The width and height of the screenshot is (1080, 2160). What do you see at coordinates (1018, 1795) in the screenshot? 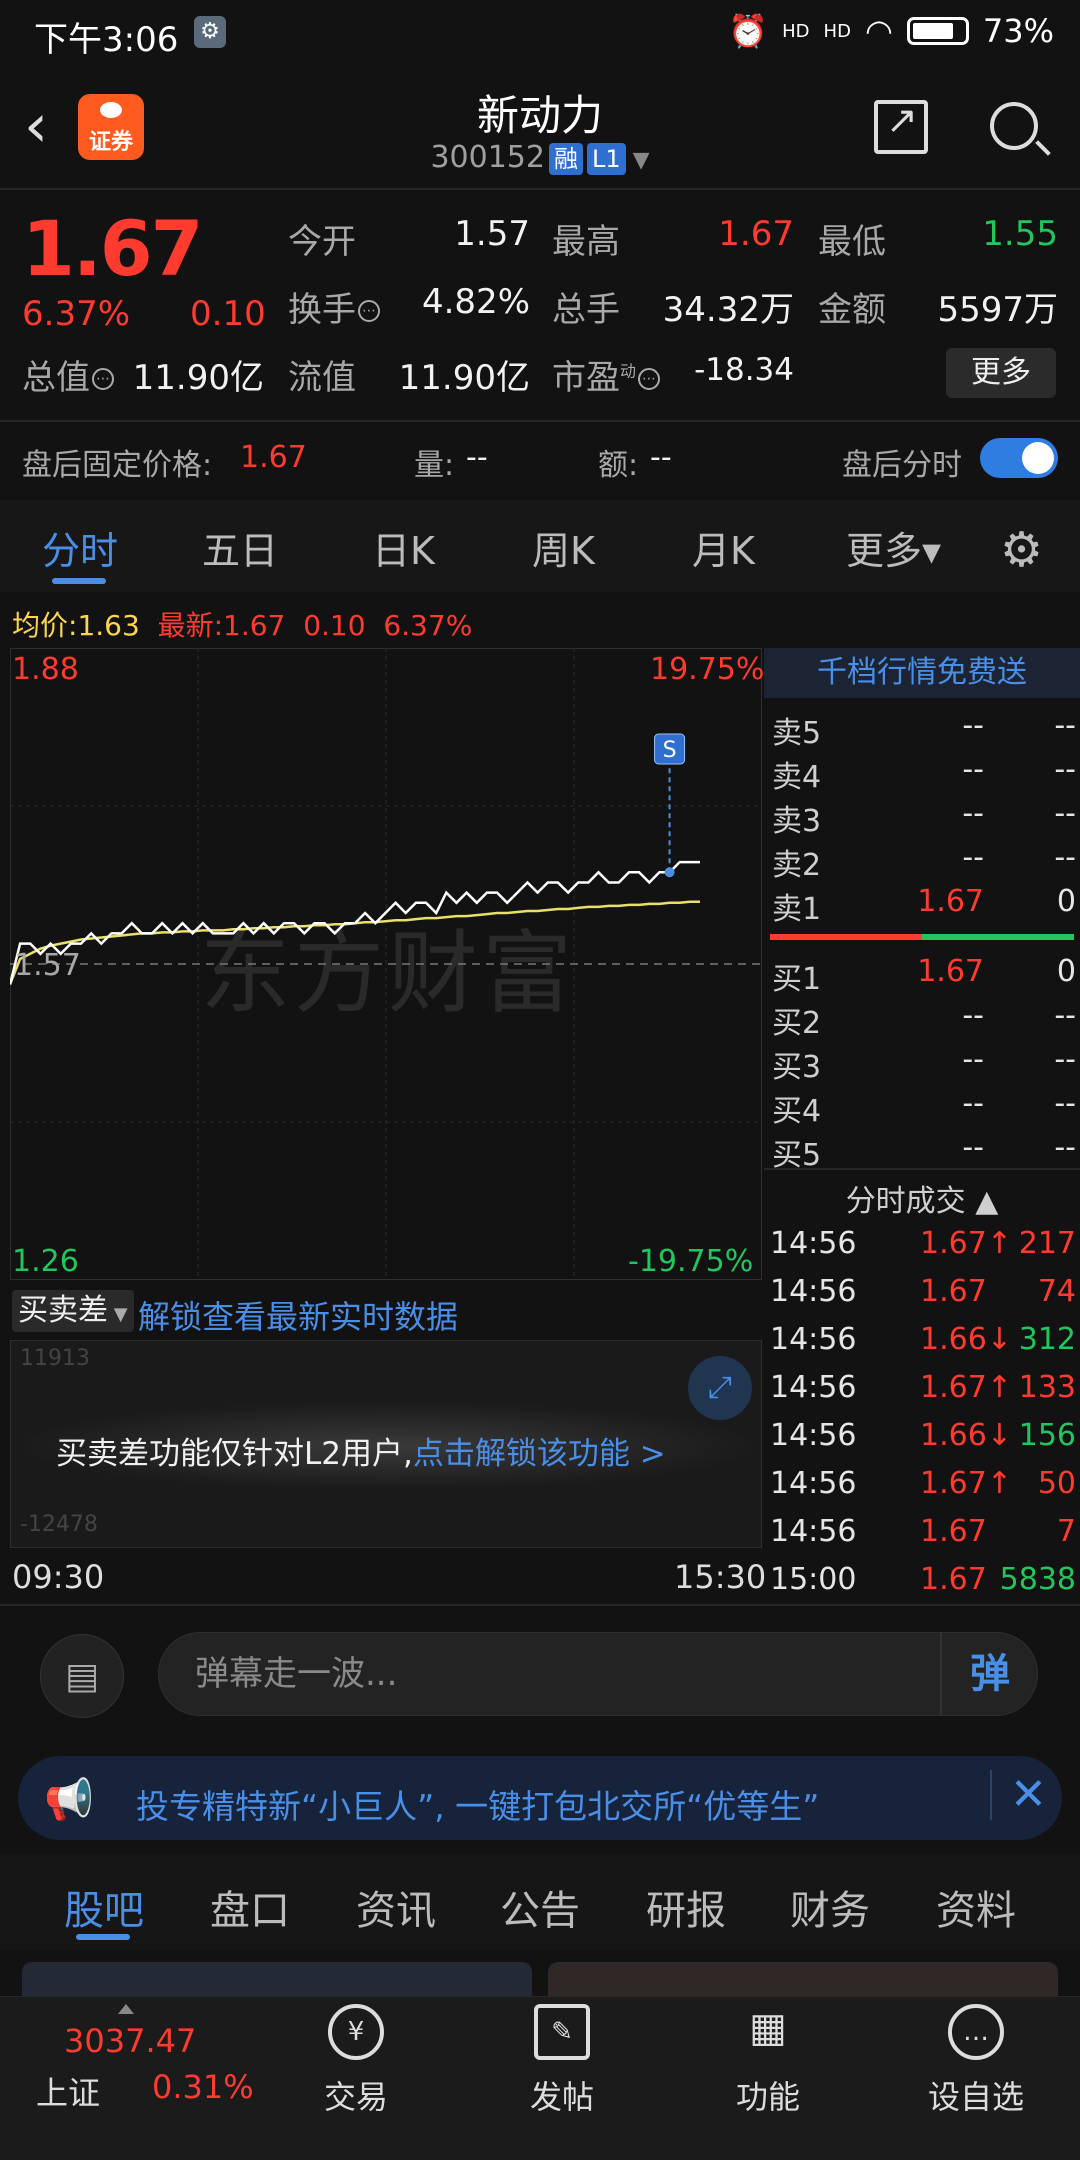
I see `close-icon: ✕` at bounding box center [1018, 1795].